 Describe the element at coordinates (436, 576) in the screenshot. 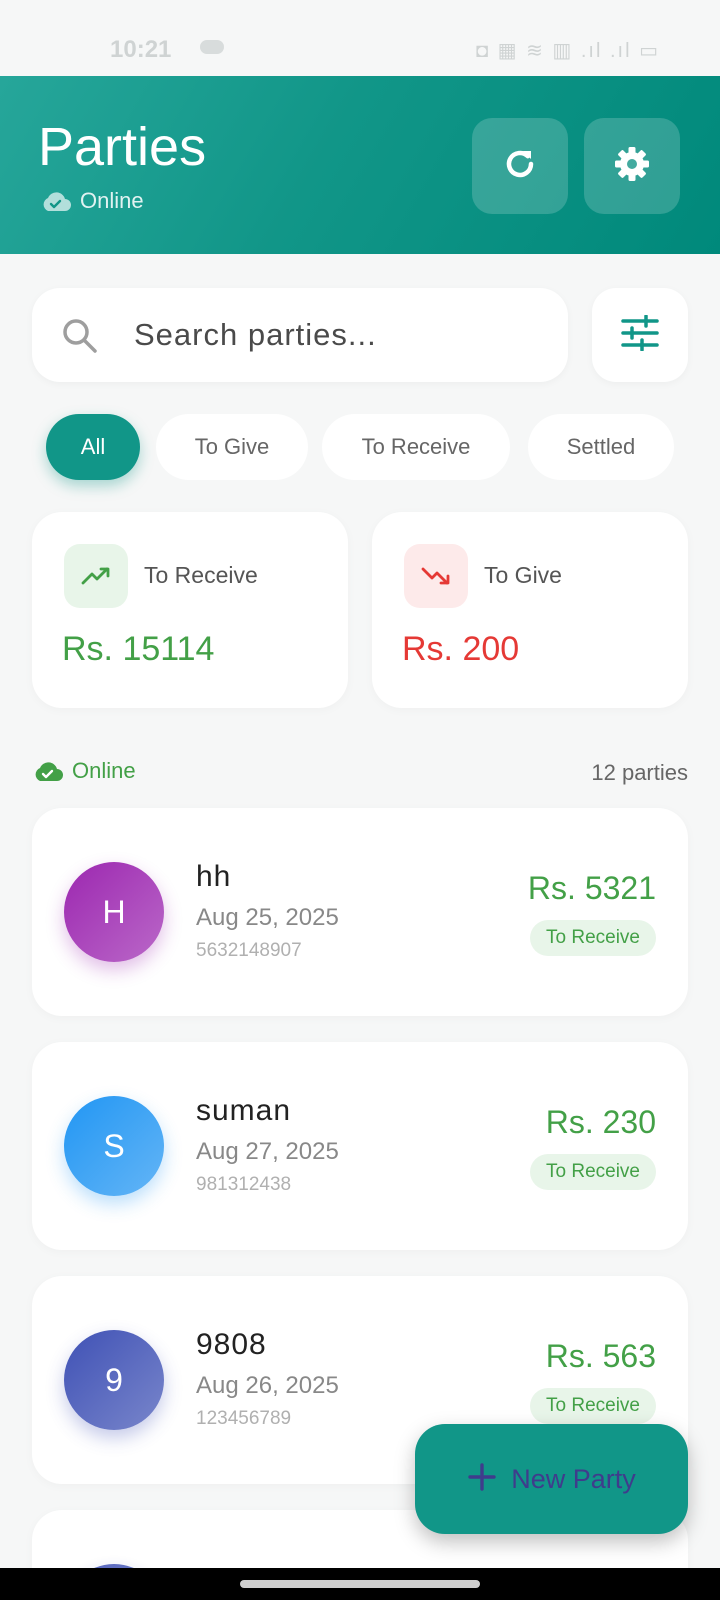

I see `trending-down-icon` at that location.